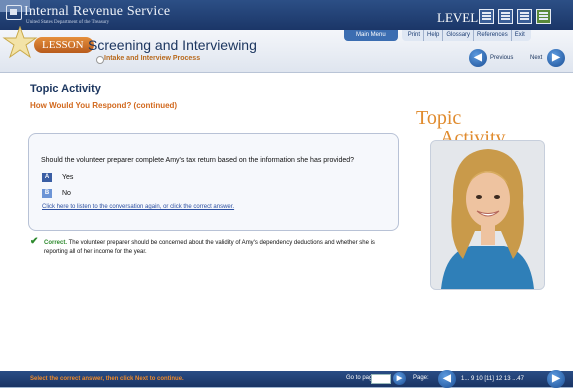  Describe the element at coordinates (505, 16) in the screenshot. I see `level-2-icon` at that location.